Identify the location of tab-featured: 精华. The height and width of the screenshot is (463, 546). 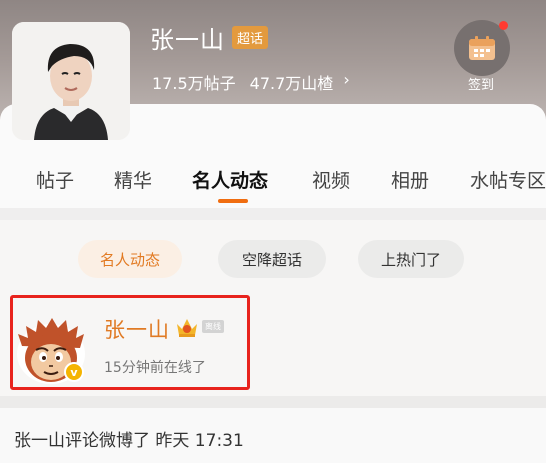
(133, 179).